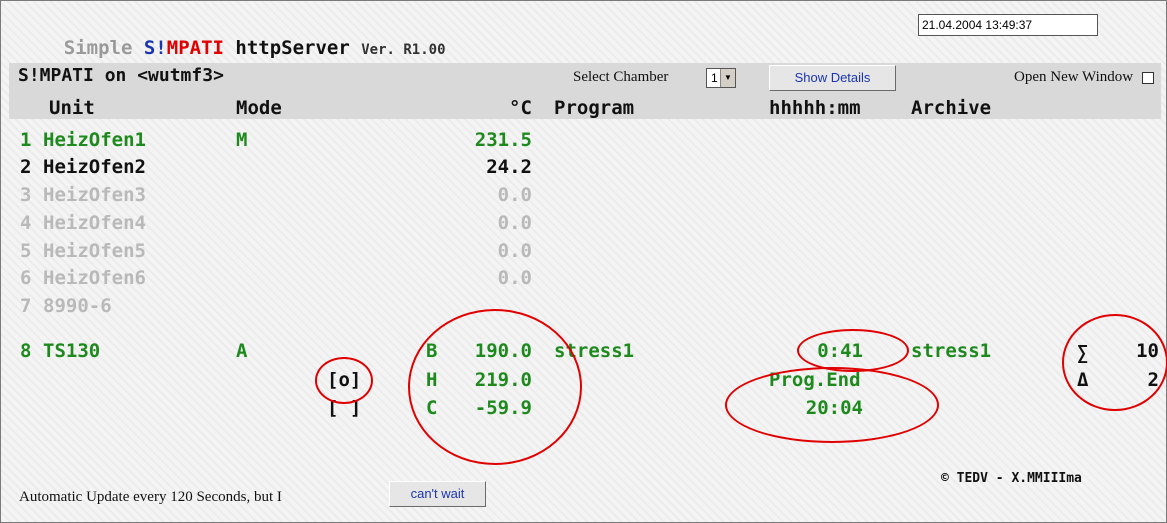 The width and height of the screenshot is (1167, 523). What do you see at coordinates (26, 306) in the screenshot?
I see `unit-num: 7` at bounding box center [26, 306].